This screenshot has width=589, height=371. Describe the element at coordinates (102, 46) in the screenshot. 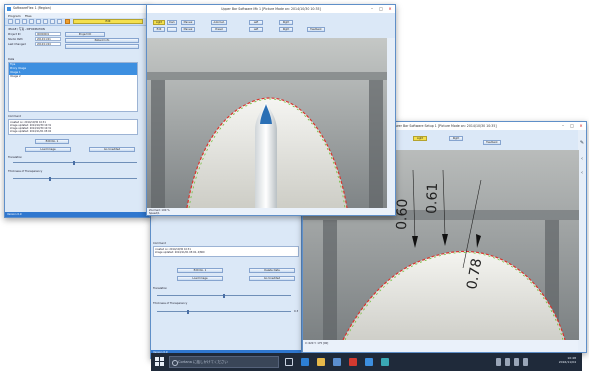

I see `blank-button` at that location.